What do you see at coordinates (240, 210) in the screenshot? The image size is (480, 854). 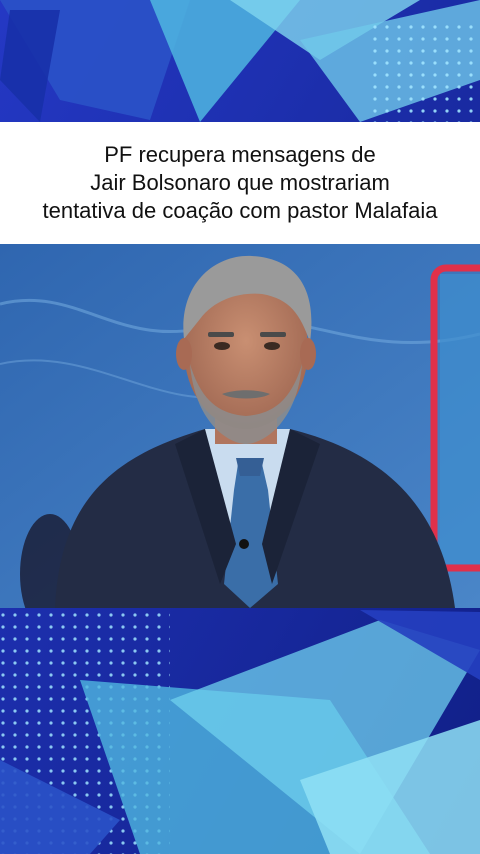 I see `headline-line-3: tentativa de coação com pastor Malafaia` at bounding box center [240, 210].